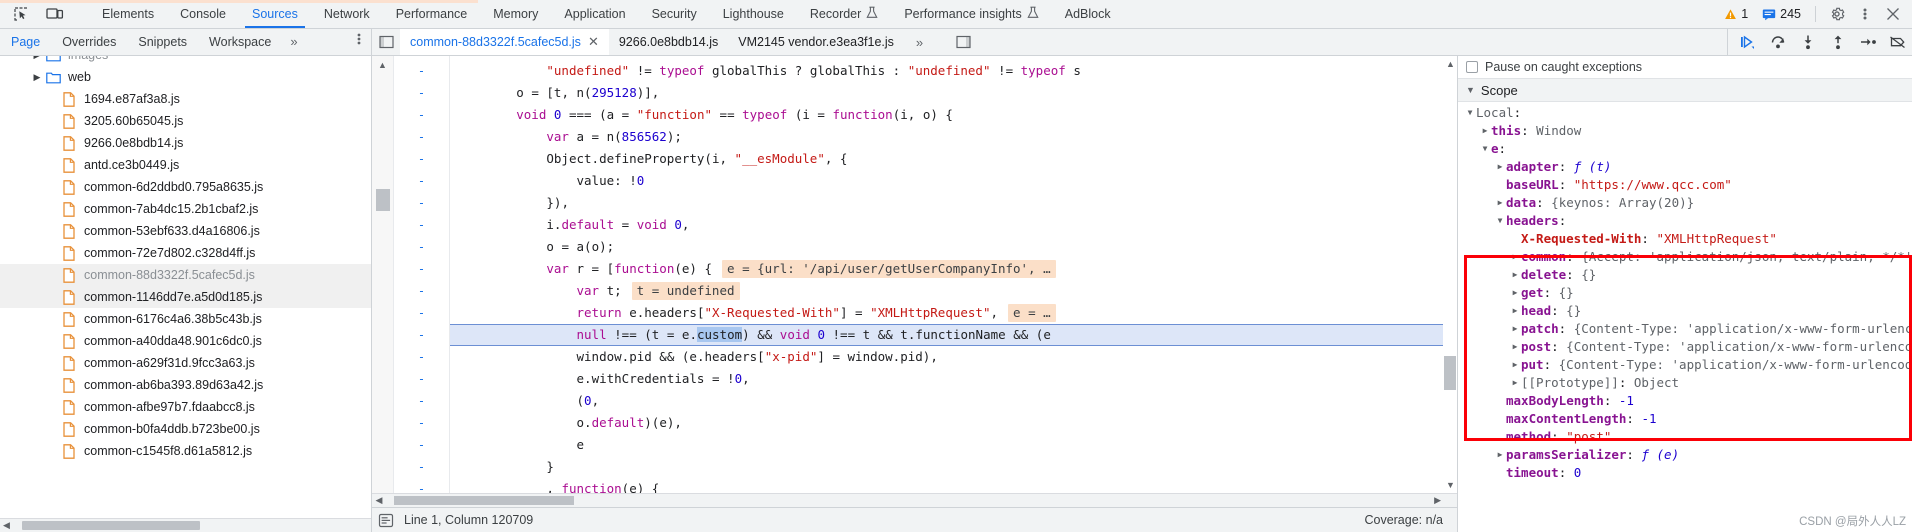 The image size is (1912, 532). Describe the element at coordinates (386, 42) in the screenshot. I see `show-navigator-panel-icon` at that location.